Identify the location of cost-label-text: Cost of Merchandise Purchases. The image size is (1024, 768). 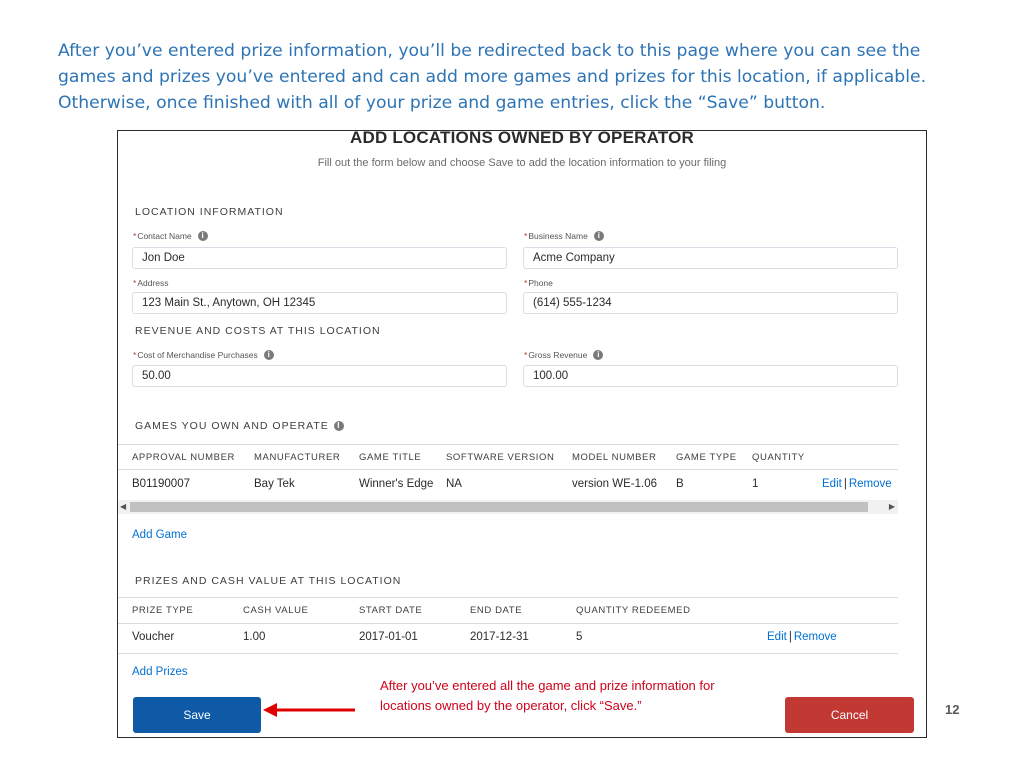
(197, 355).